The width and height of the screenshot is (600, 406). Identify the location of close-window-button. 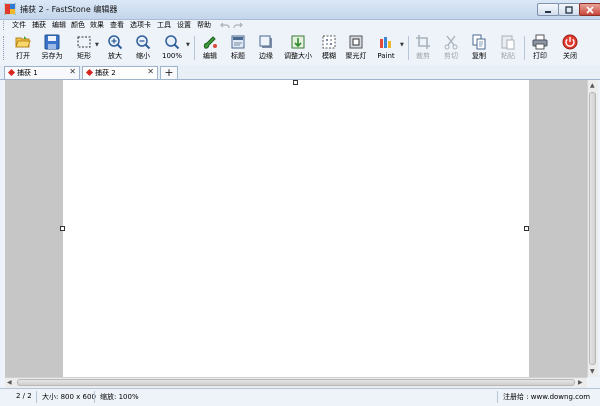
(589, 9).